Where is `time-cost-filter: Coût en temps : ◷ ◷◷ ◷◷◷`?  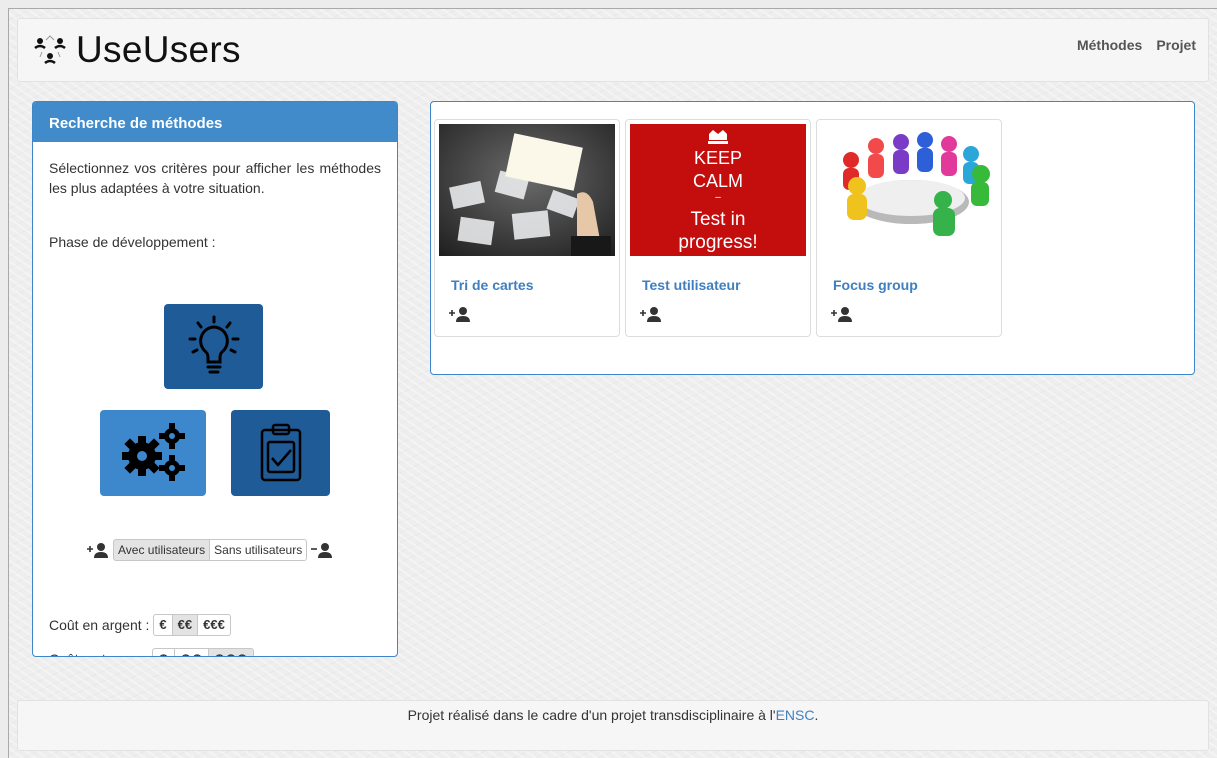 time-cost-filter: Coût en temps : ◷ ◷◷ ◷◷◷ is located at coordinates (151, 652).